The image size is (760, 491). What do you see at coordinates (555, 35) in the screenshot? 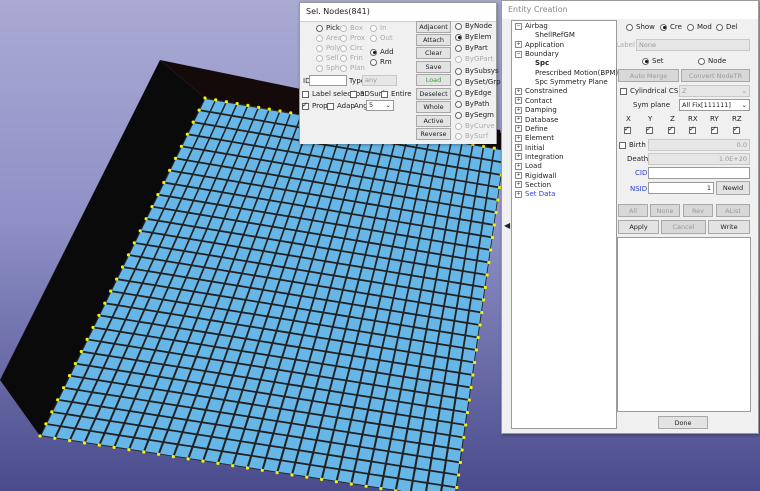
I see `tree-item-shellrefgm: ShellRefGM` at bounding box center [555, 35].